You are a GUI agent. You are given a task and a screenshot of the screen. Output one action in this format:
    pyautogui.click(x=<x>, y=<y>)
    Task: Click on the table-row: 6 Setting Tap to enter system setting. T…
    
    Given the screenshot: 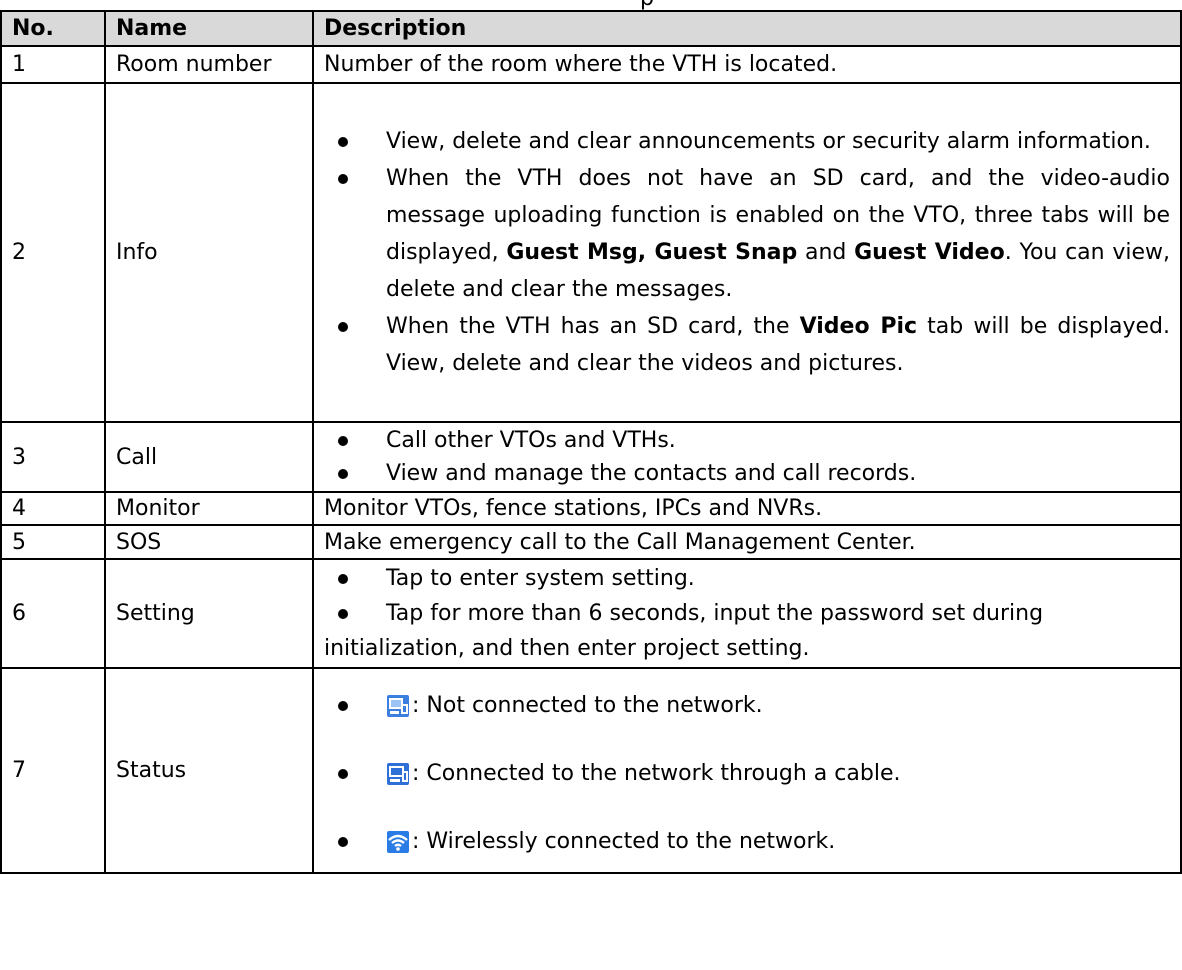 What is the action you would take?
    pyautogui.click(x=591, y=613)
    